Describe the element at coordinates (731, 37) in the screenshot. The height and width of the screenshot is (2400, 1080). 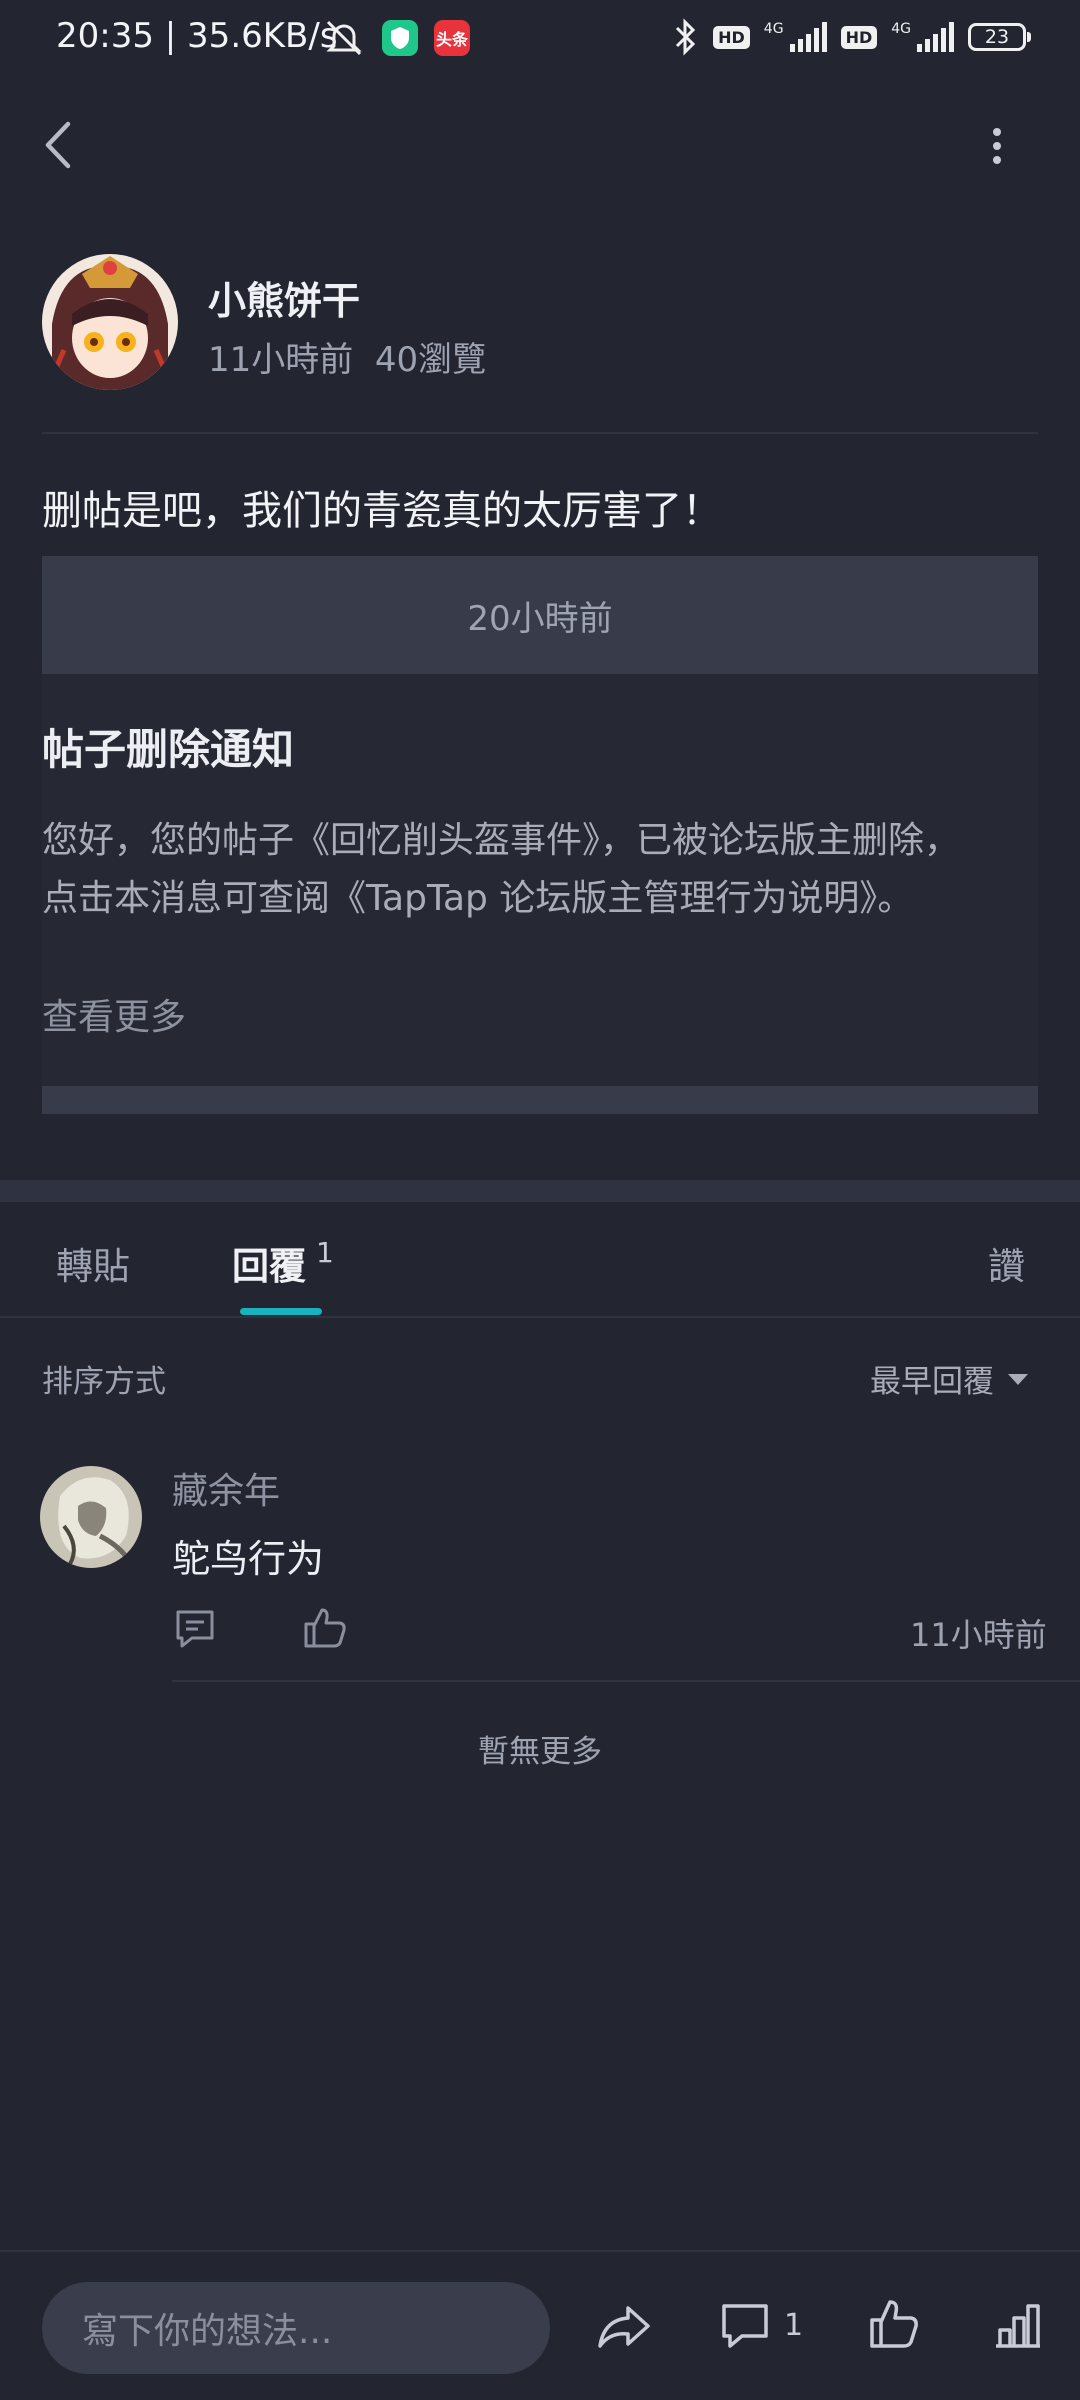
I see `hd-badge: HD` at that location.